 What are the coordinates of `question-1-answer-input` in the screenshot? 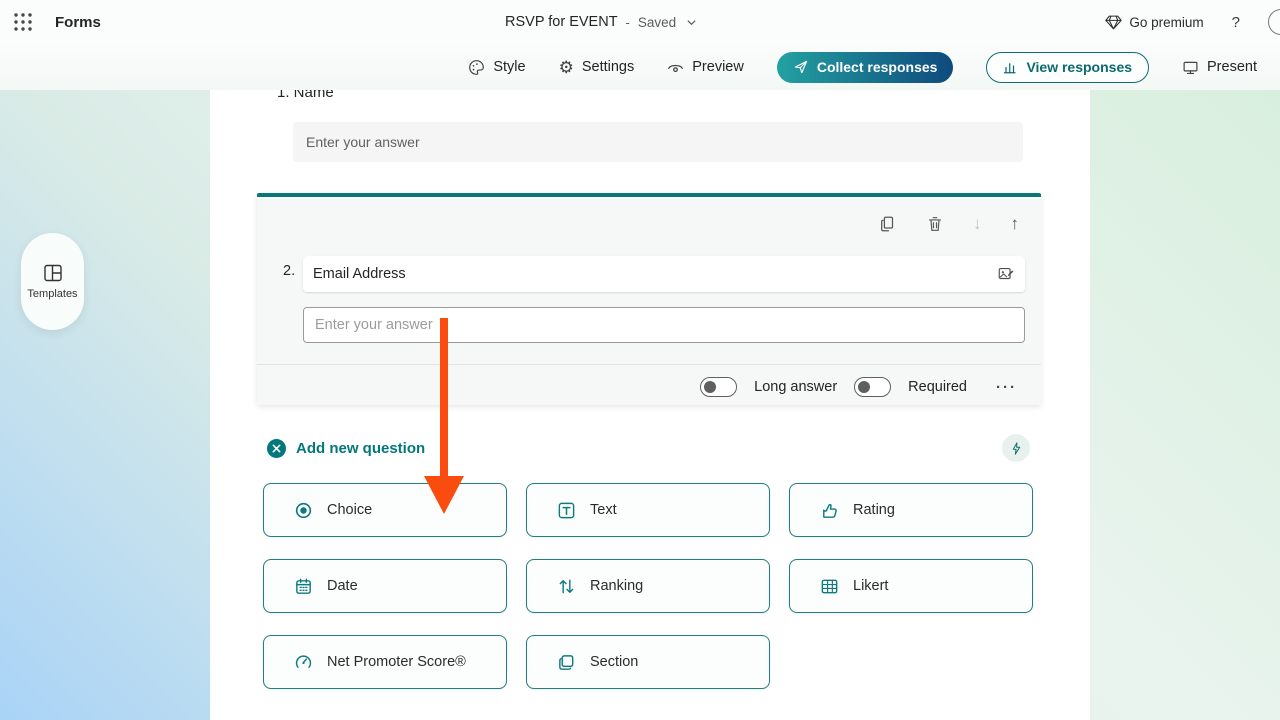 It's located at (658, 142).